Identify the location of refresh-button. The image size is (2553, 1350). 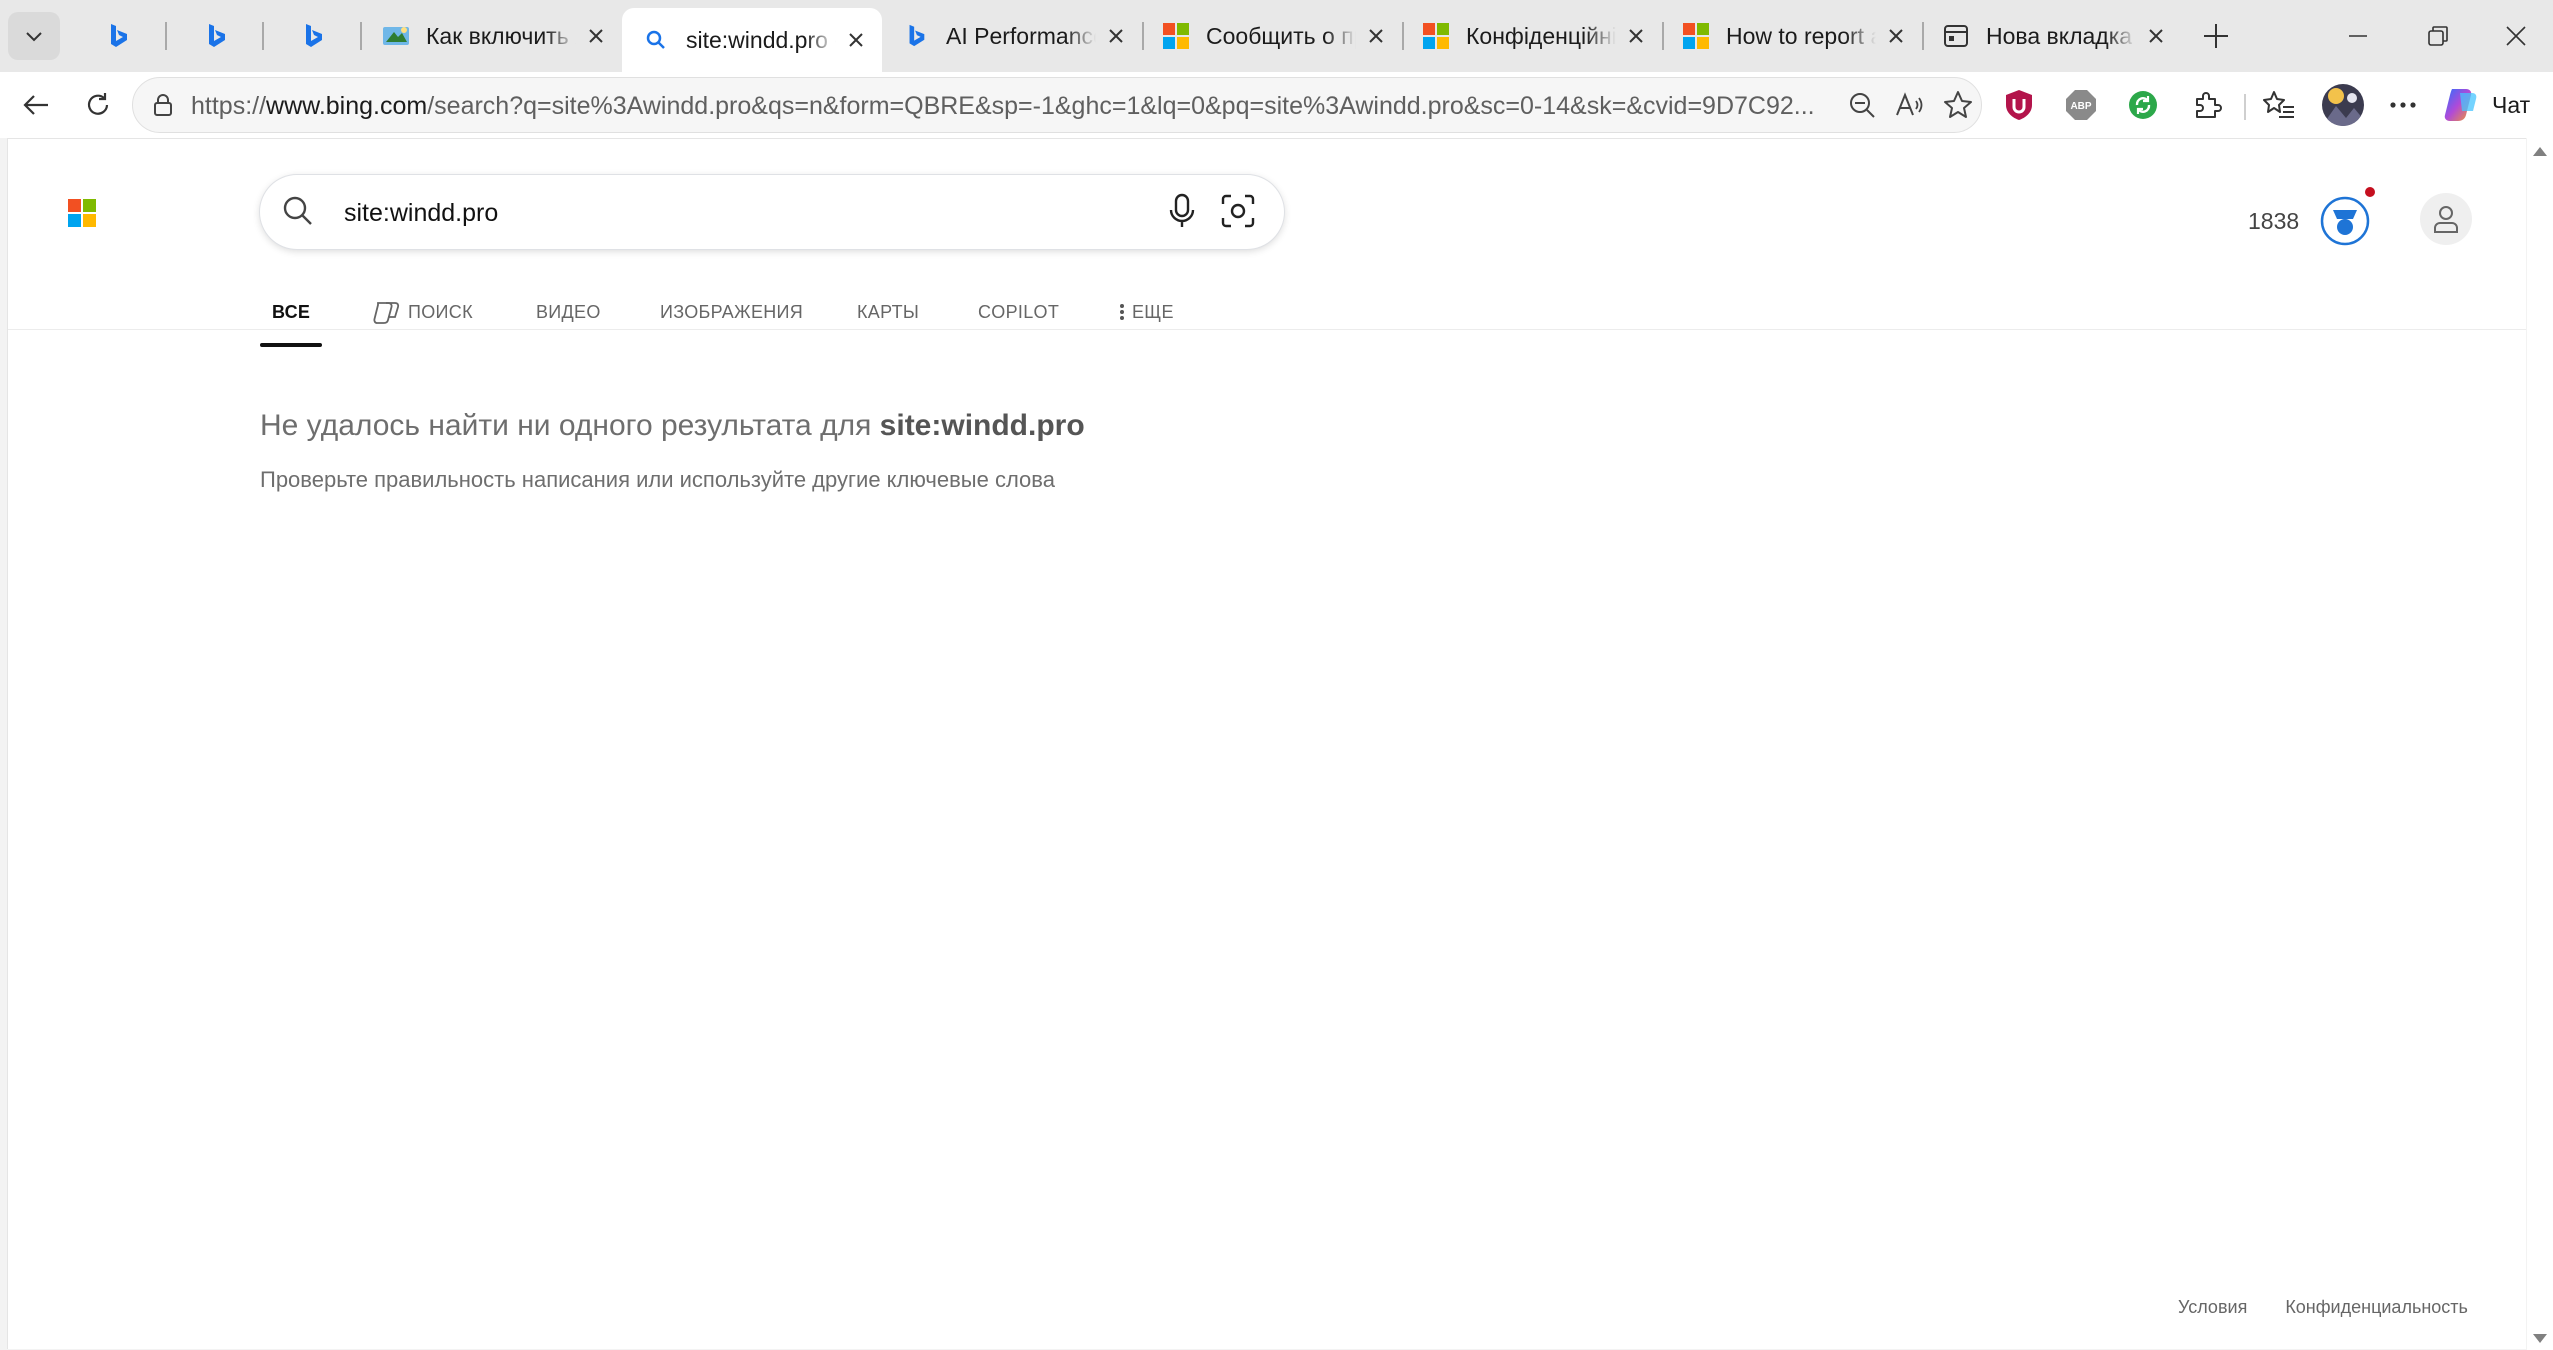
(98, 105).